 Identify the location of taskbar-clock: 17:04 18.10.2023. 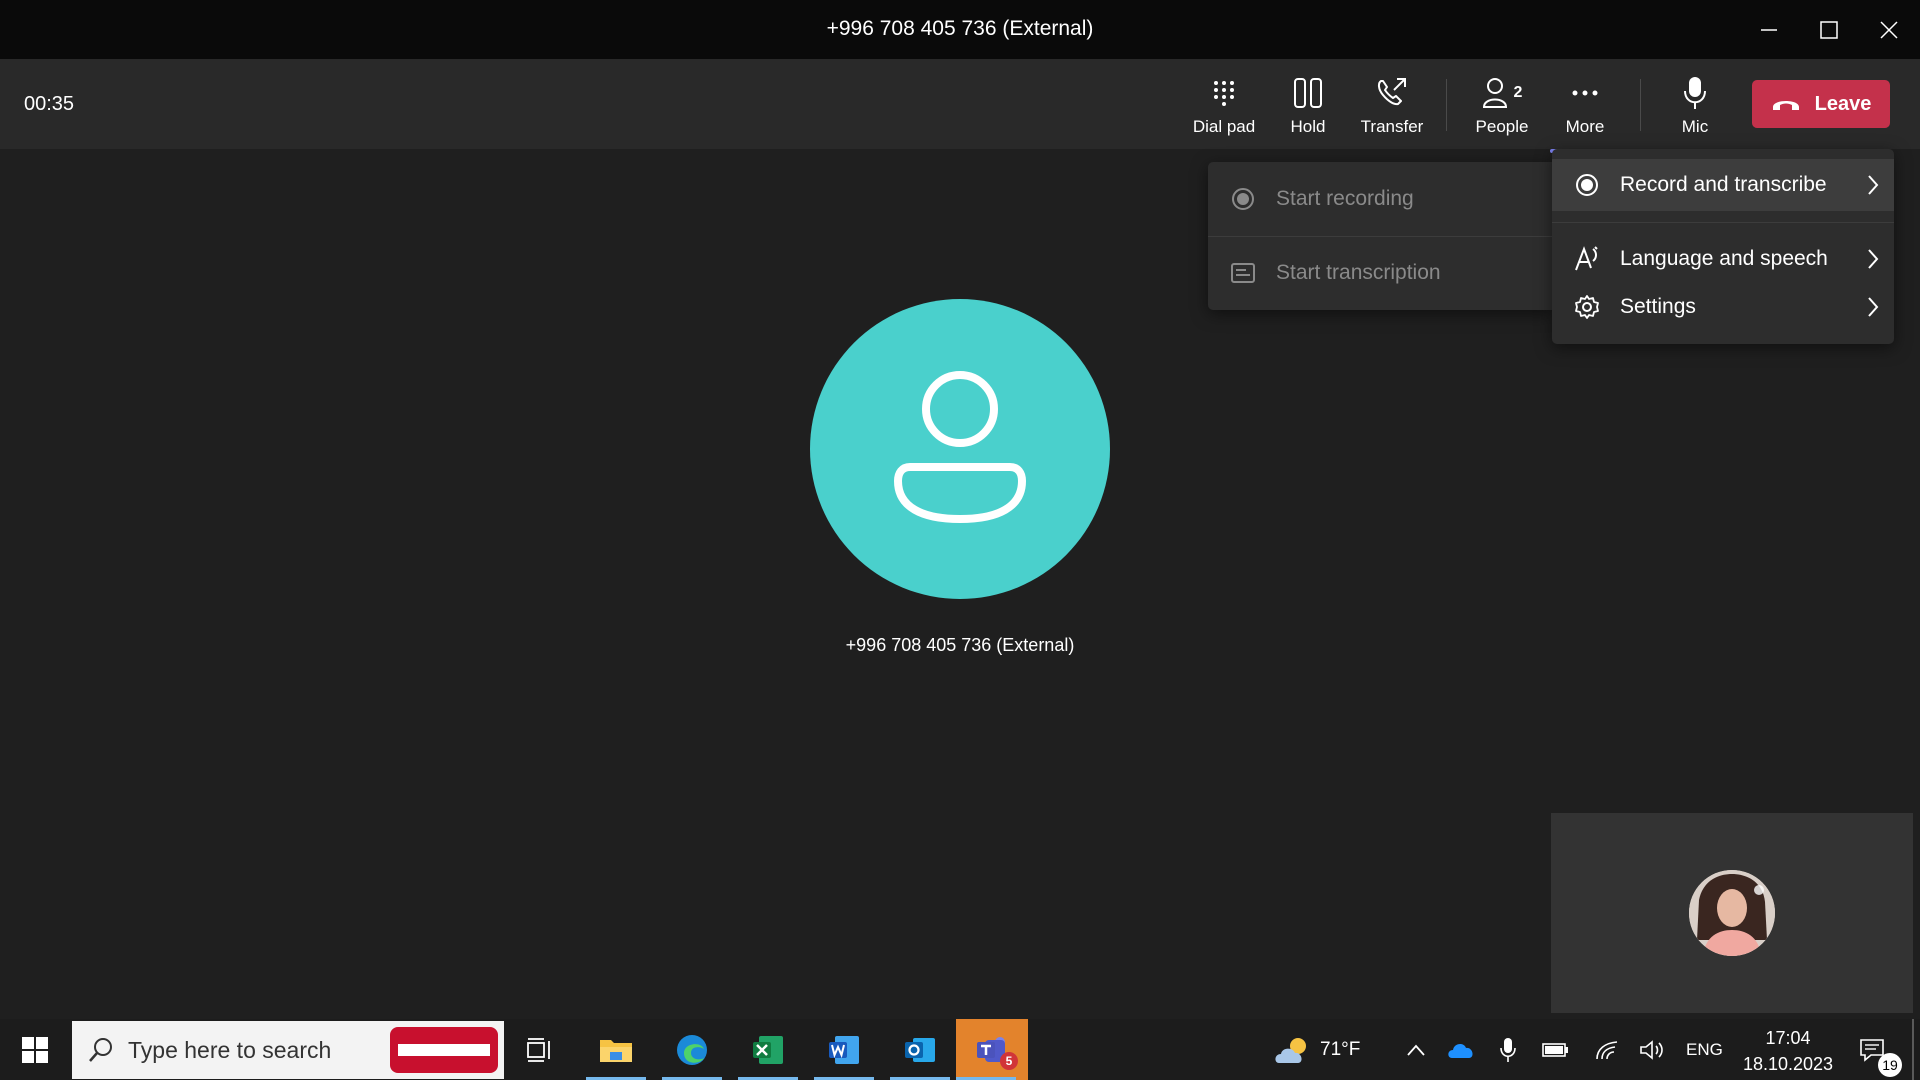
(1788, 1051).